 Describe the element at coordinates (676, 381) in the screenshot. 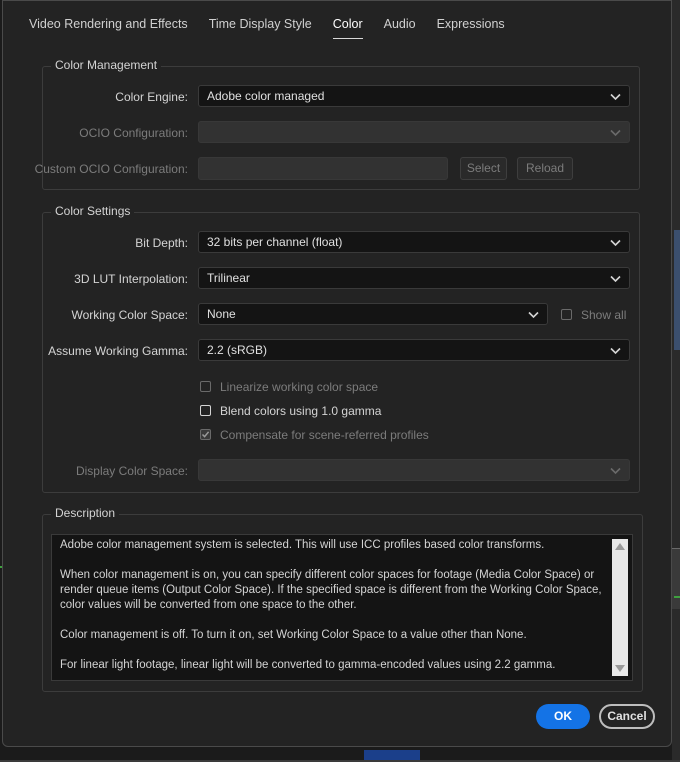

I see `background-panel` at that location.